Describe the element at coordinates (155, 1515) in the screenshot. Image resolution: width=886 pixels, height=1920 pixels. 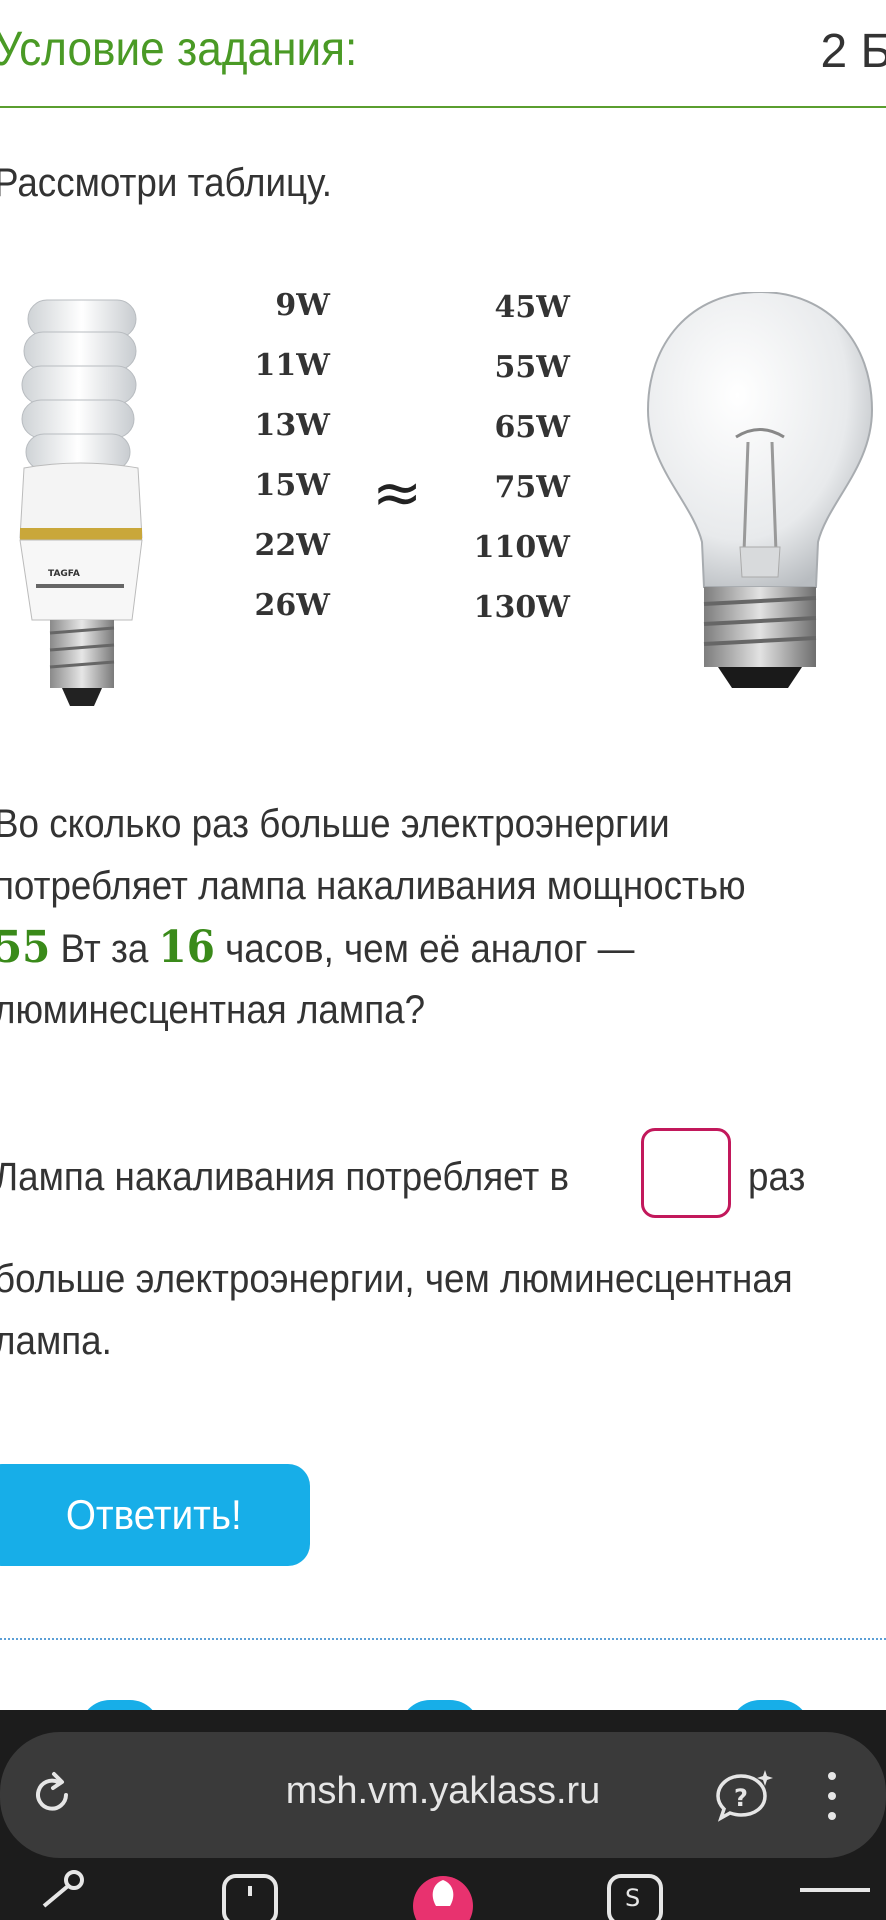
I see `submit-button: Ответить!` at that location.